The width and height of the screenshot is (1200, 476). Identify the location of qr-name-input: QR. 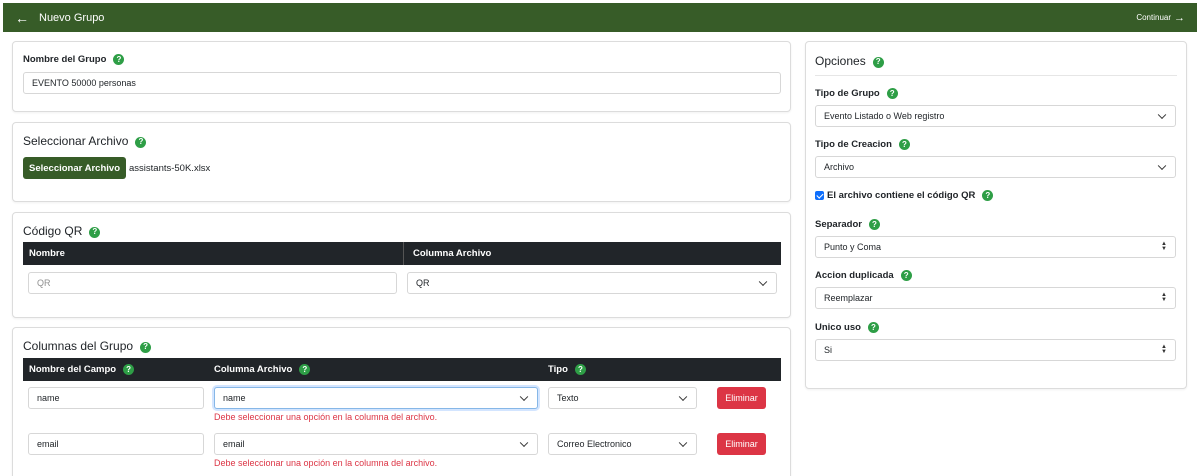
(212, 283).